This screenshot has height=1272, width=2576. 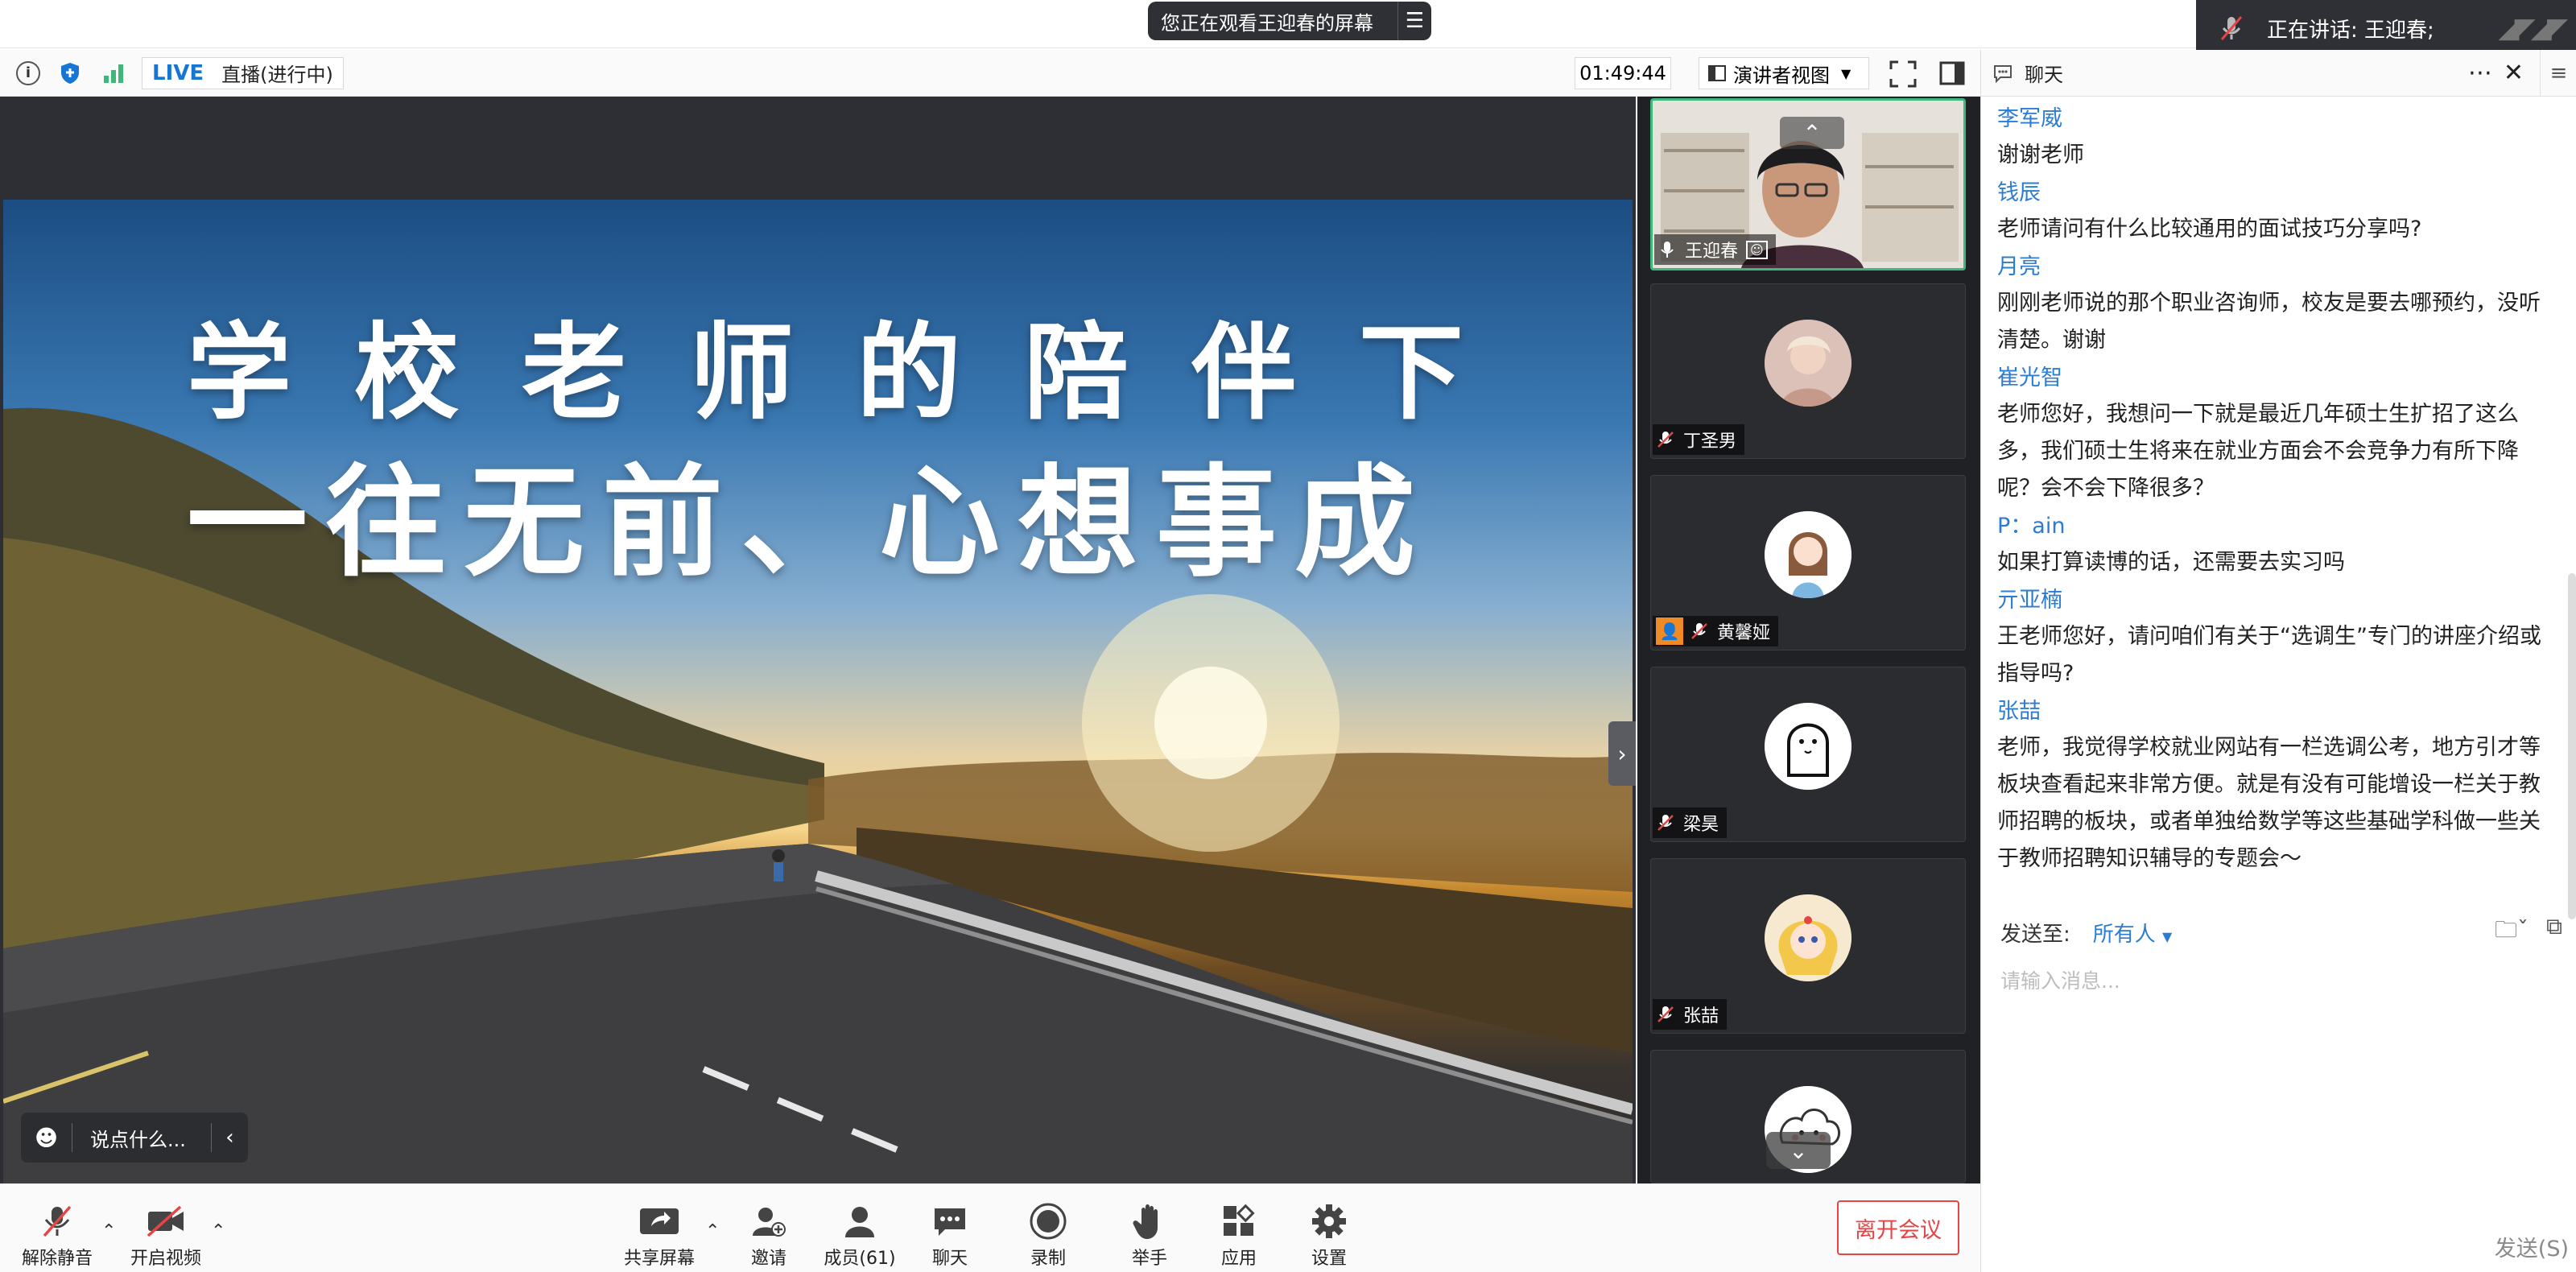 I want to click on invite-label: 邀请, so click(x=768, y=1259).